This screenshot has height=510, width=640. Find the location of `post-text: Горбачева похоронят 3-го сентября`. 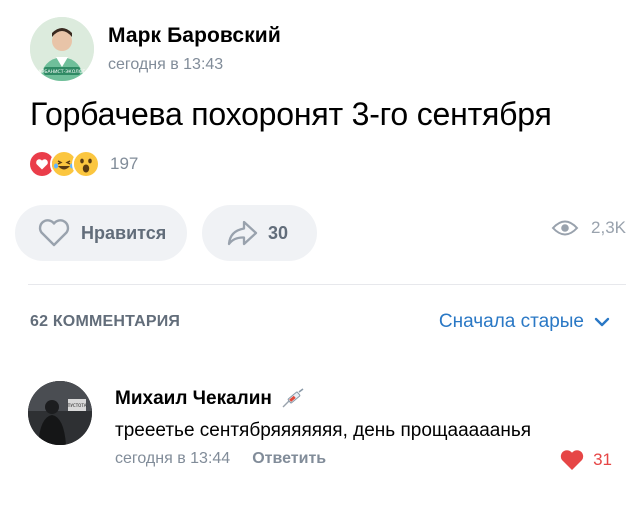

post-text: Горбачева похоронят 3-го сентября is located at coordinates (291, 114).